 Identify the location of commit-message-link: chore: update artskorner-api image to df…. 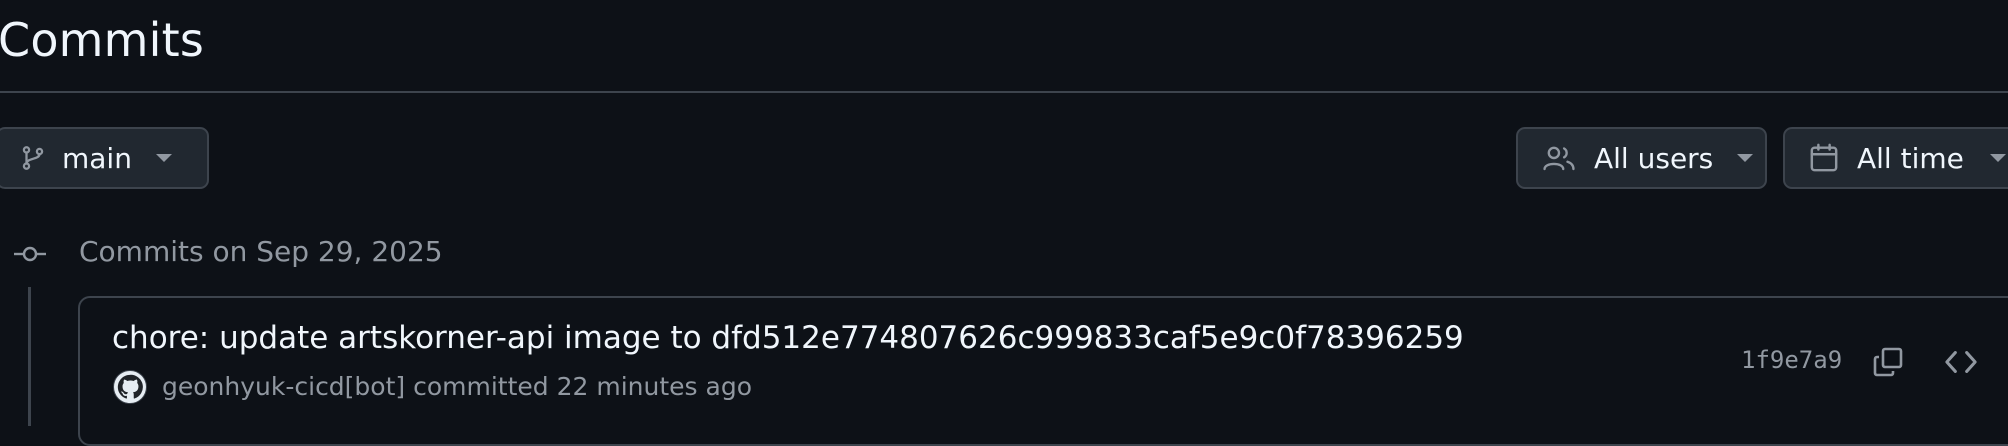
(788, 338).